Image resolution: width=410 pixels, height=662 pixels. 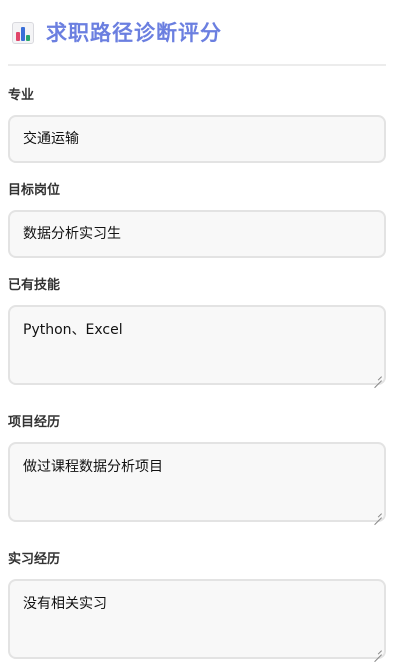 What do you see at coordinates (197, 482) in the screenshot?
I see `projects-textarea: 做过课程数据分析项目` at bounding box center [197, 482].